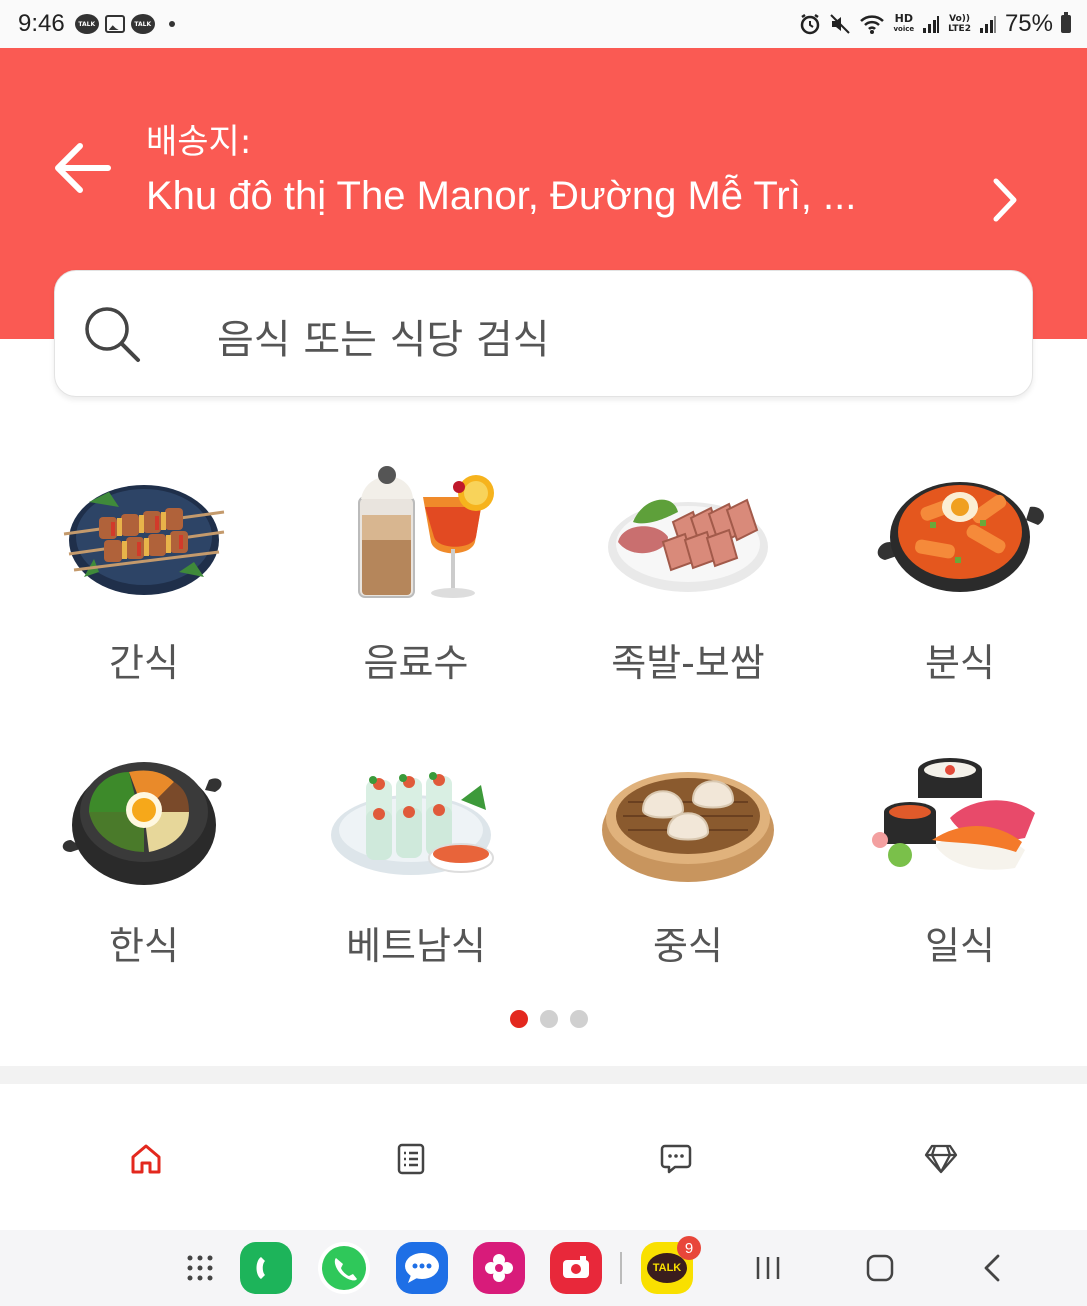 Image resolution: width=1087 pixels, height=1306 pixels. Describe the element at coordinates (144, 532) in the screenshot. I see `skewers-icon` at that location.